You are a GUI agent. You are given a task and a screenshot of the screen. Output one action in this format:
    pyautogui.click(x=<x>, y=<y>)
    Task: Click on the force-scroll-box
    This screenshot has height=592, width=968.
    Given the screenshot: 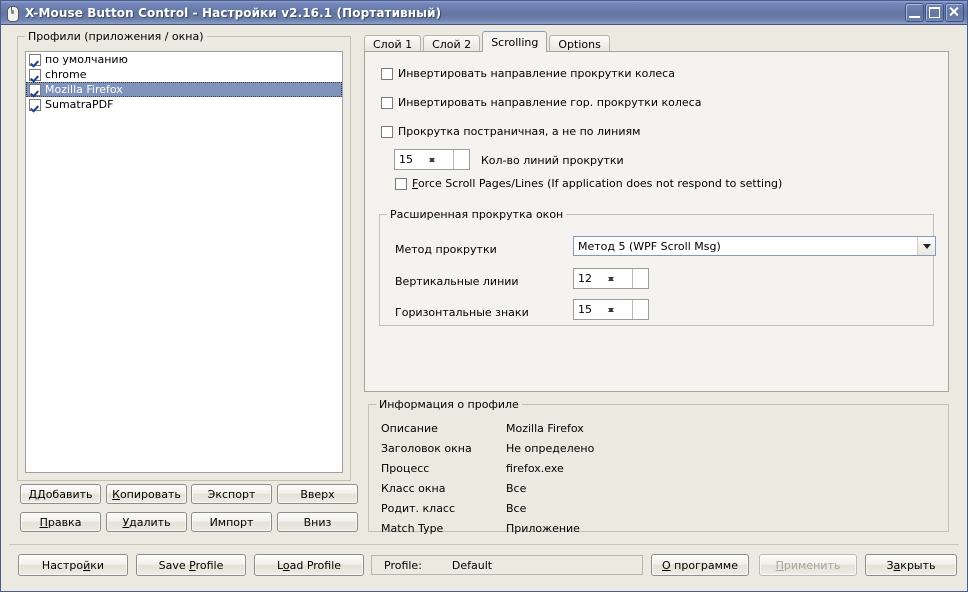 What is the action you would take?
    pyautogui.click(x=401, y=183)
    